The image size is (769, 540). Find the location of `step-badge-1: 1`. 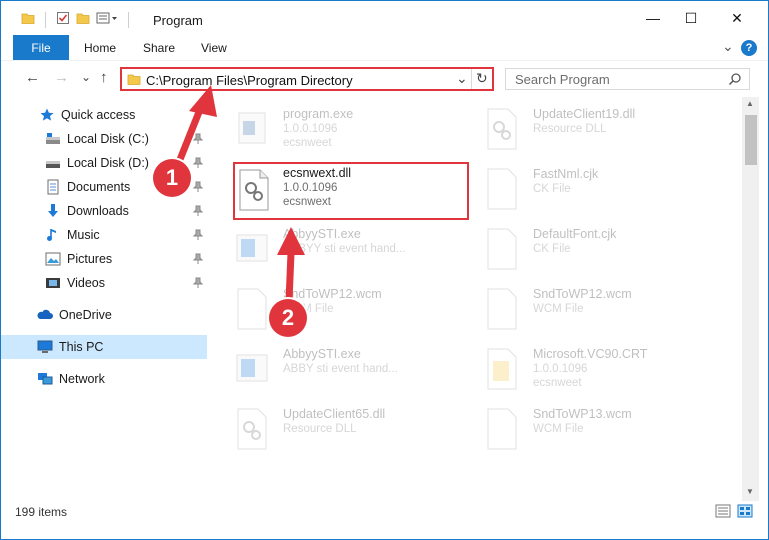

step-badge-1: 1 is located at coordinates (172, 178).